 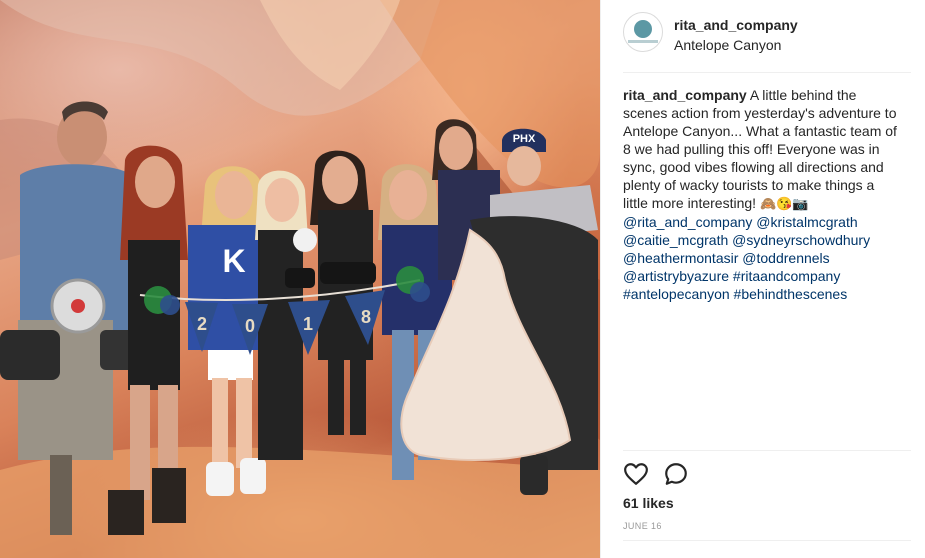 I want to click on jacket-letter: K, so click(x=233, y=261).